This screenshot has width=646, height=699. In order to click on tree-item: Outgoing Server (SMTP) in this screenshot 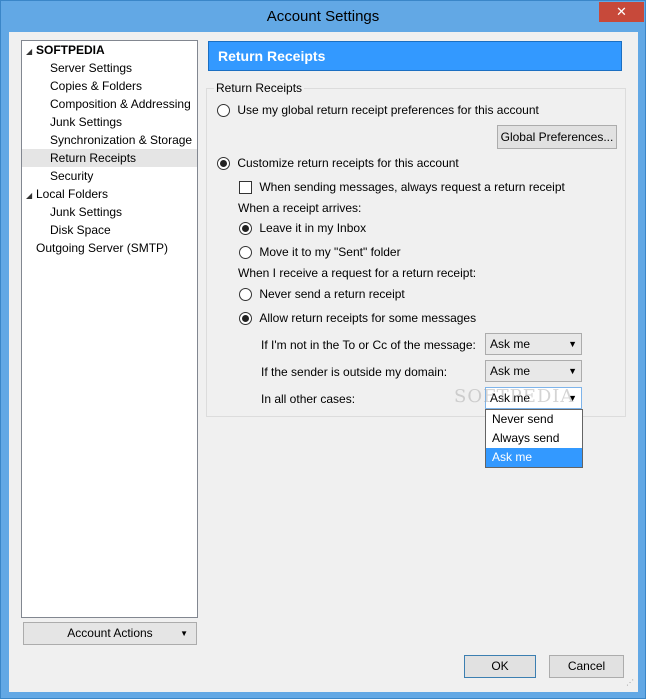, I will do `click(97, 248)`.